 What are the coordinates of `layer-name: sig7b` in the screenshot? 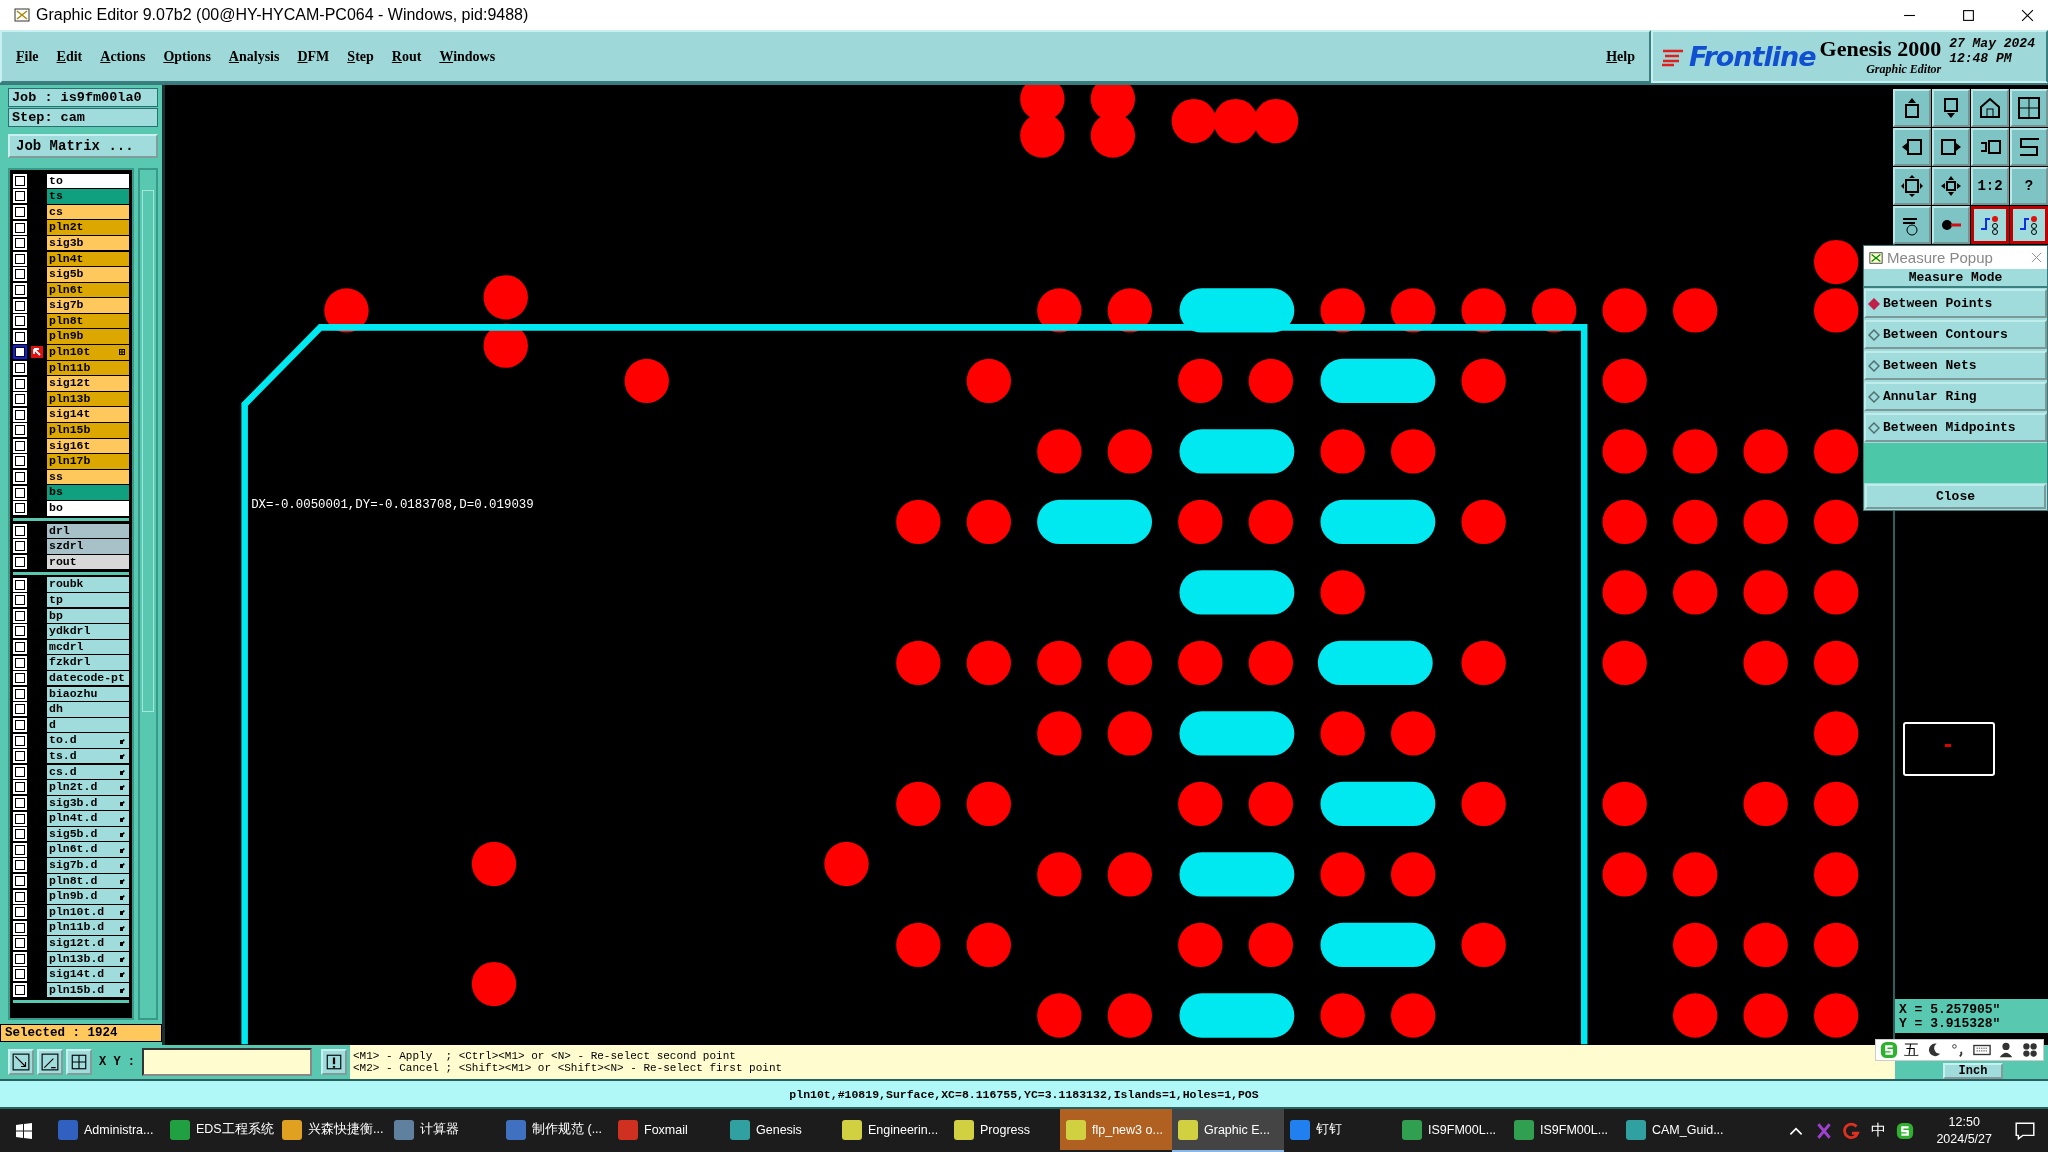 It's located at (88, 305).